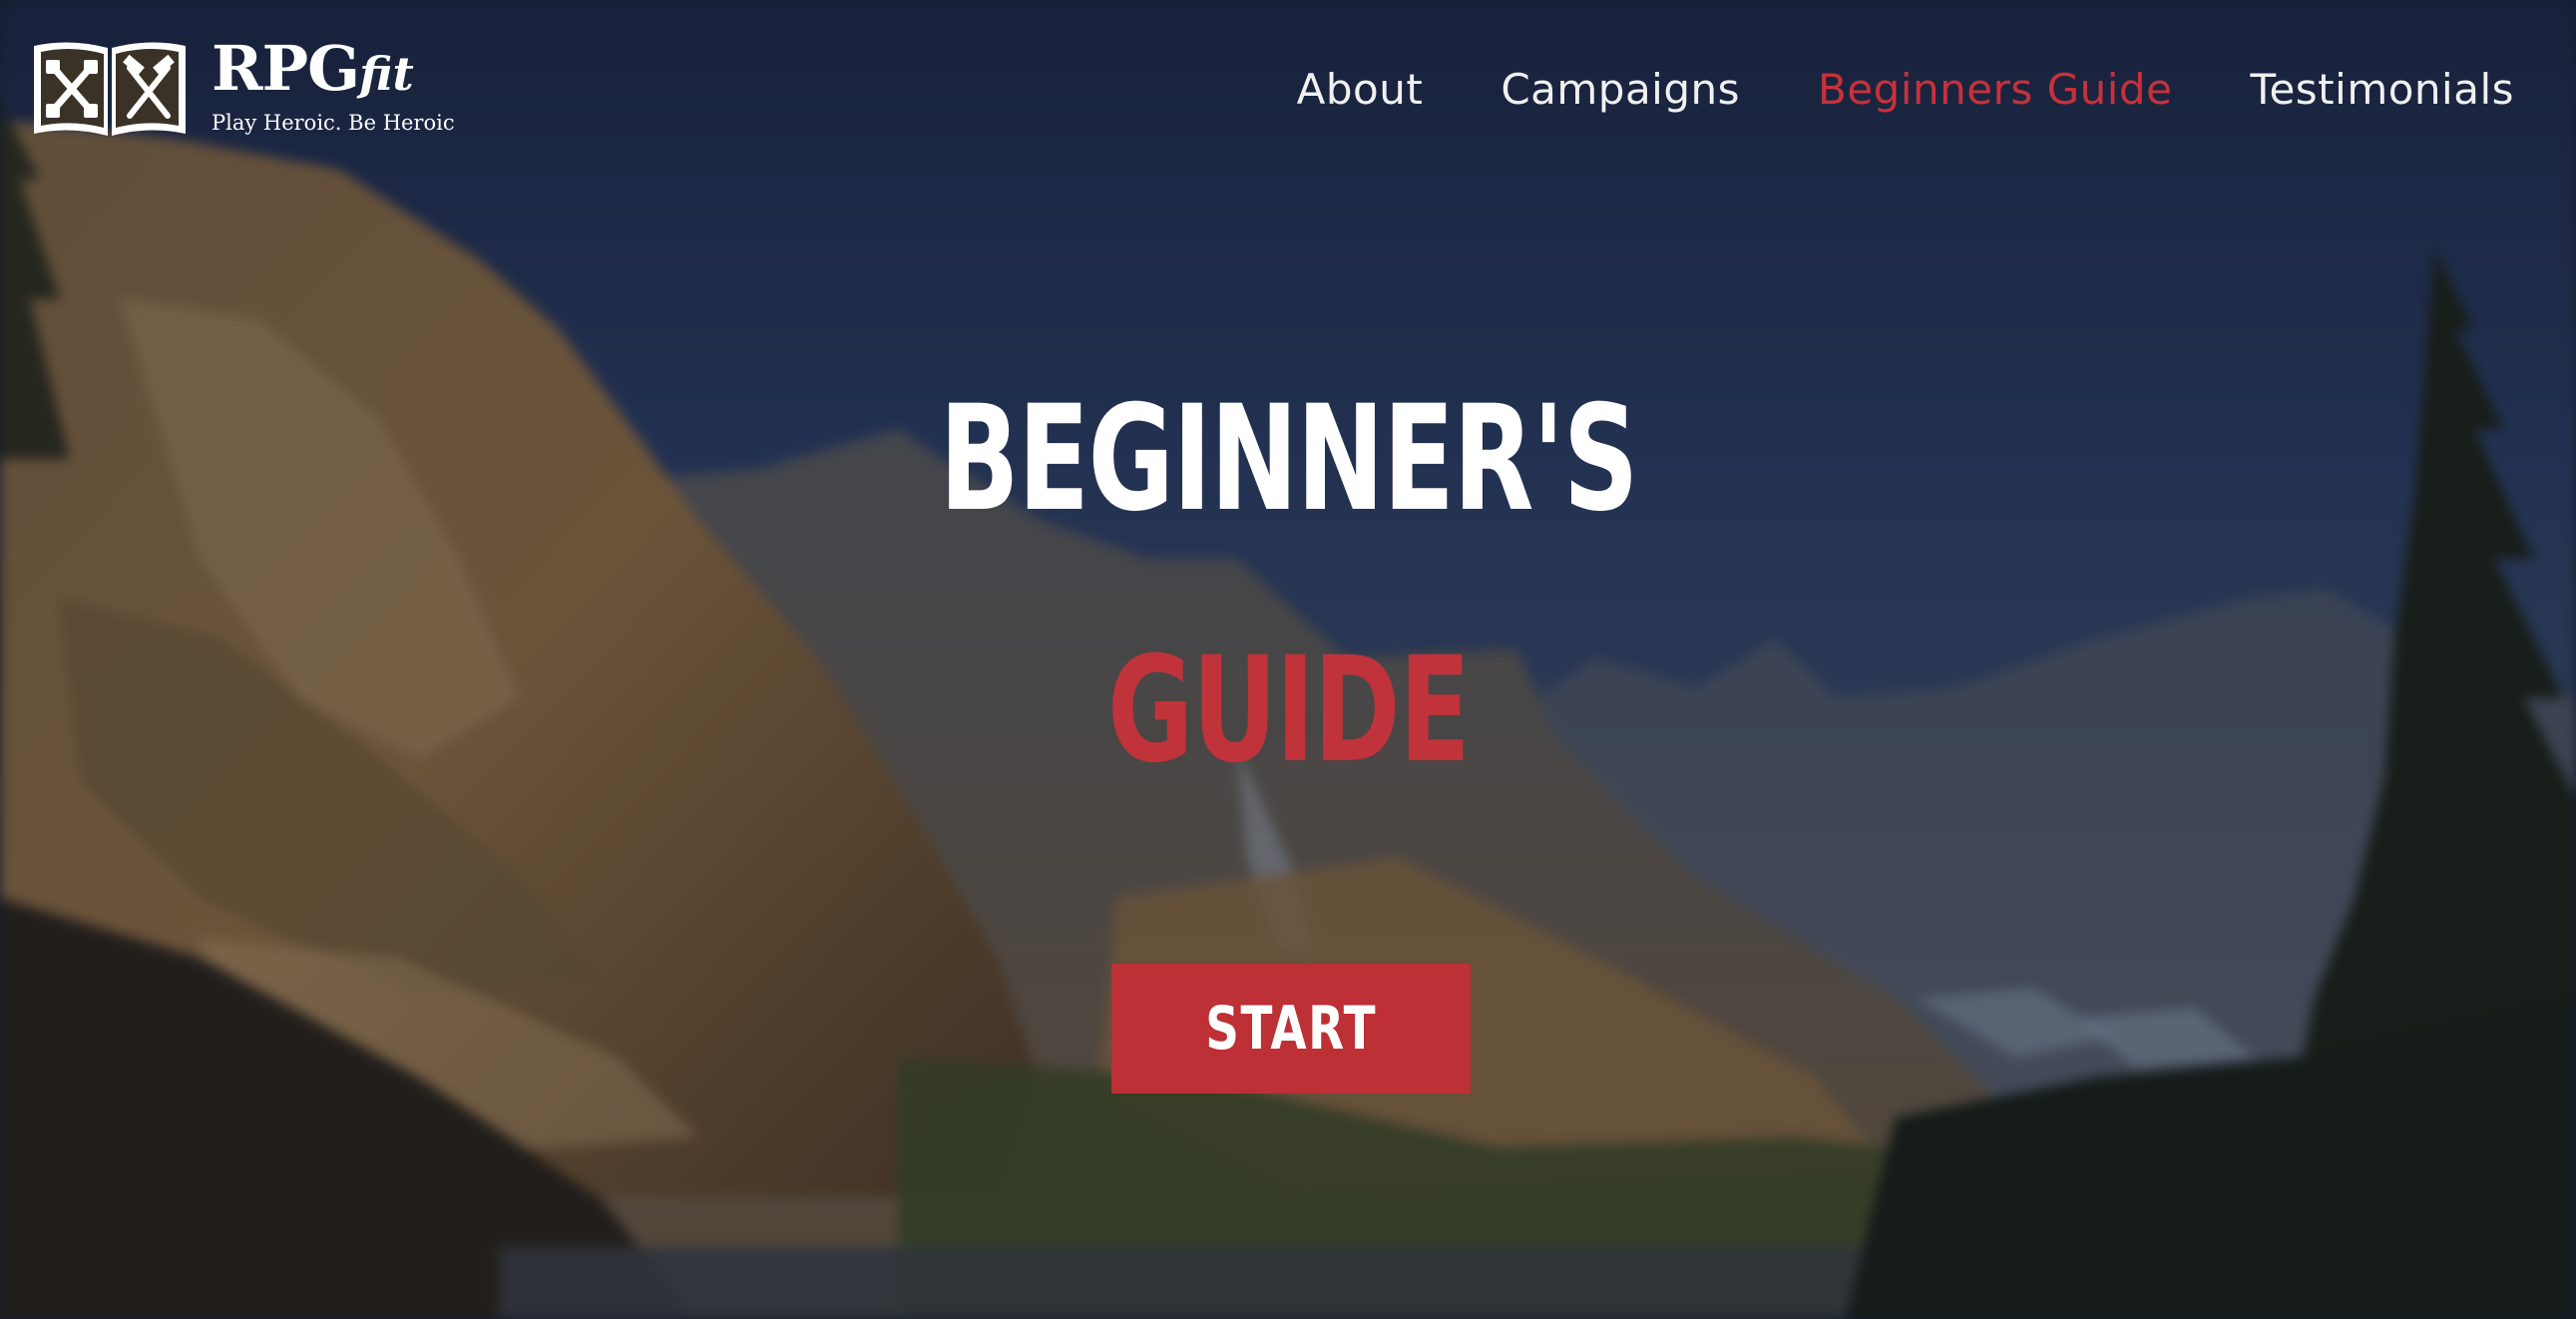 Image resolution: width=2576 pixels, height=1319 pixels. I want to click on brand-name-main: RPG, so click(286, 68).